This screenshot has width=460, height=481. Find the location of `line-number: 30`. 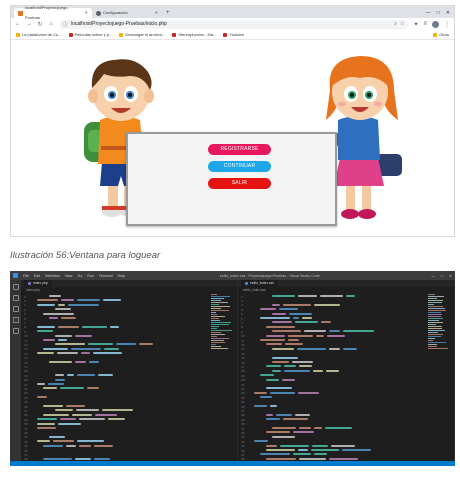

line-number: 30 is located at coordinates (243, 424).